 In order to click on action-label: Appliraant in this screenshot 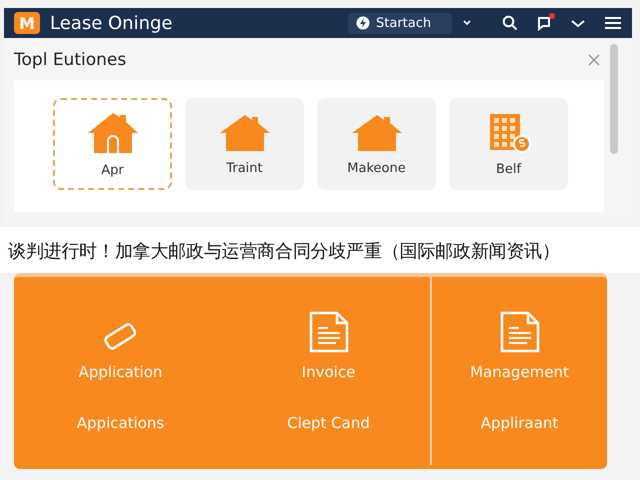, I will do `click(519, 423)`.